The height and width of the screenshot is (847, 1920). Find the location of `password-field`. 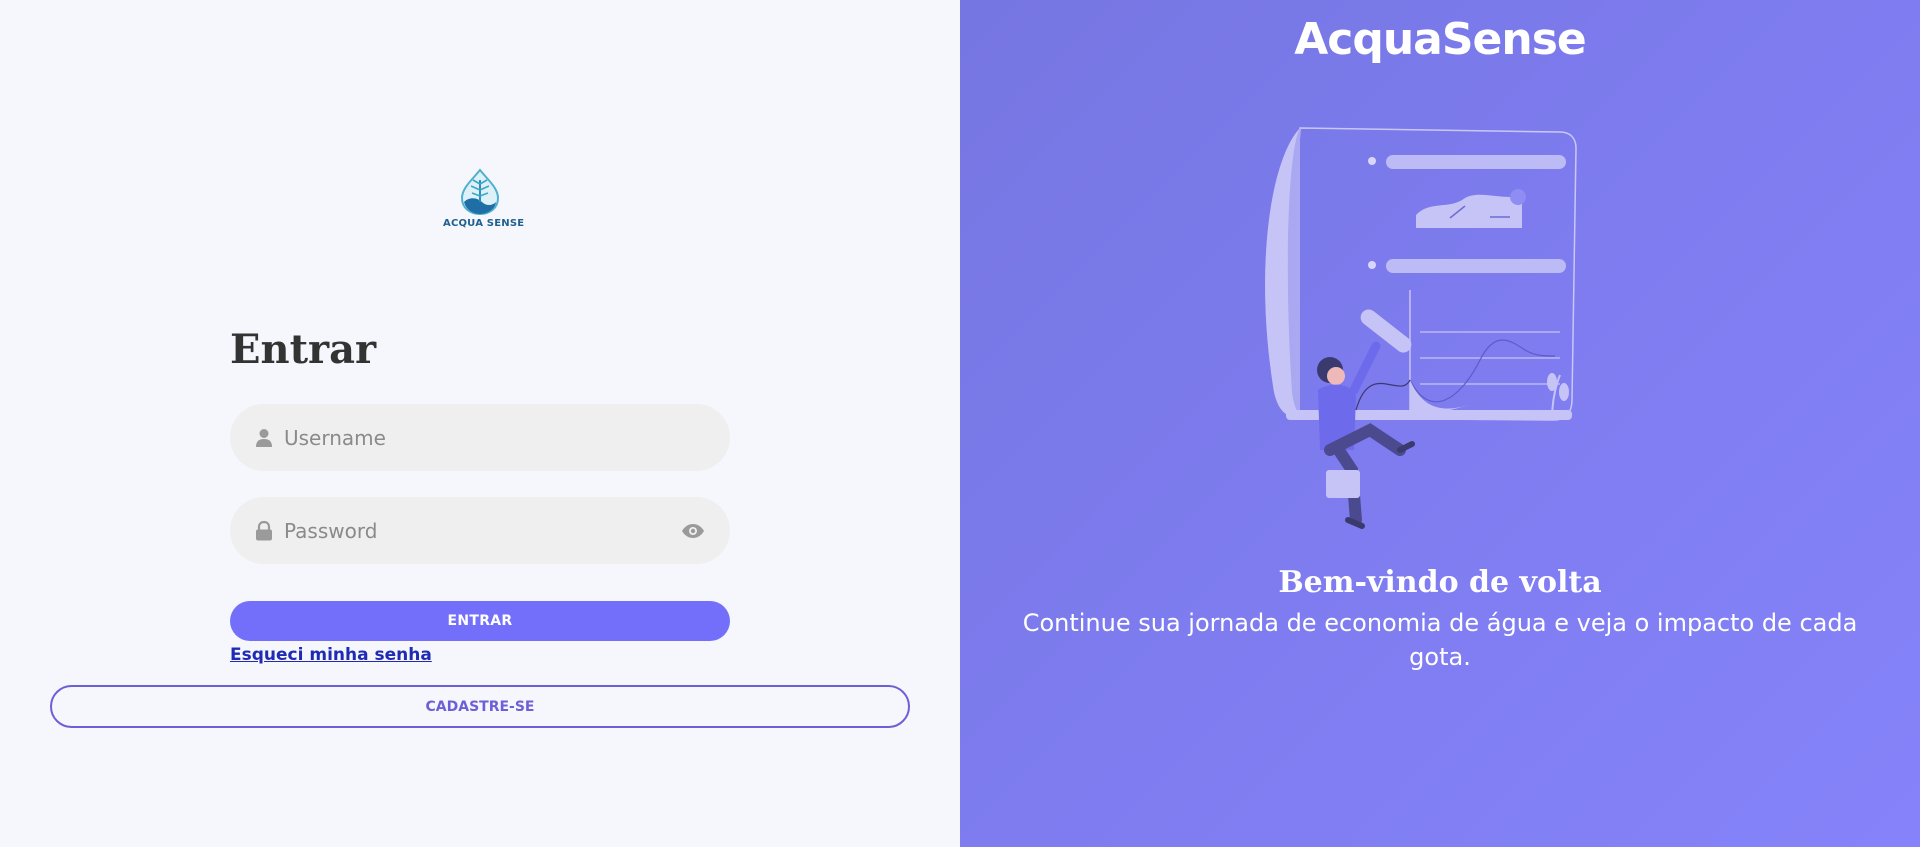

password-field is located at coordinates (480, 530).